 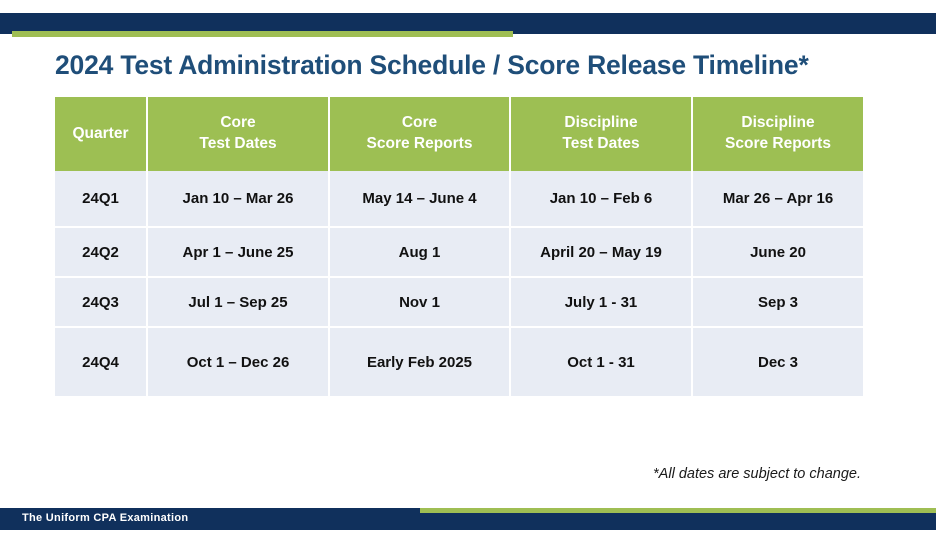 What do you see at coordinates (420, 253) in the screenshot?
I see `cell-core-score-reports: Aug 1` at bounding box center [420, 253].